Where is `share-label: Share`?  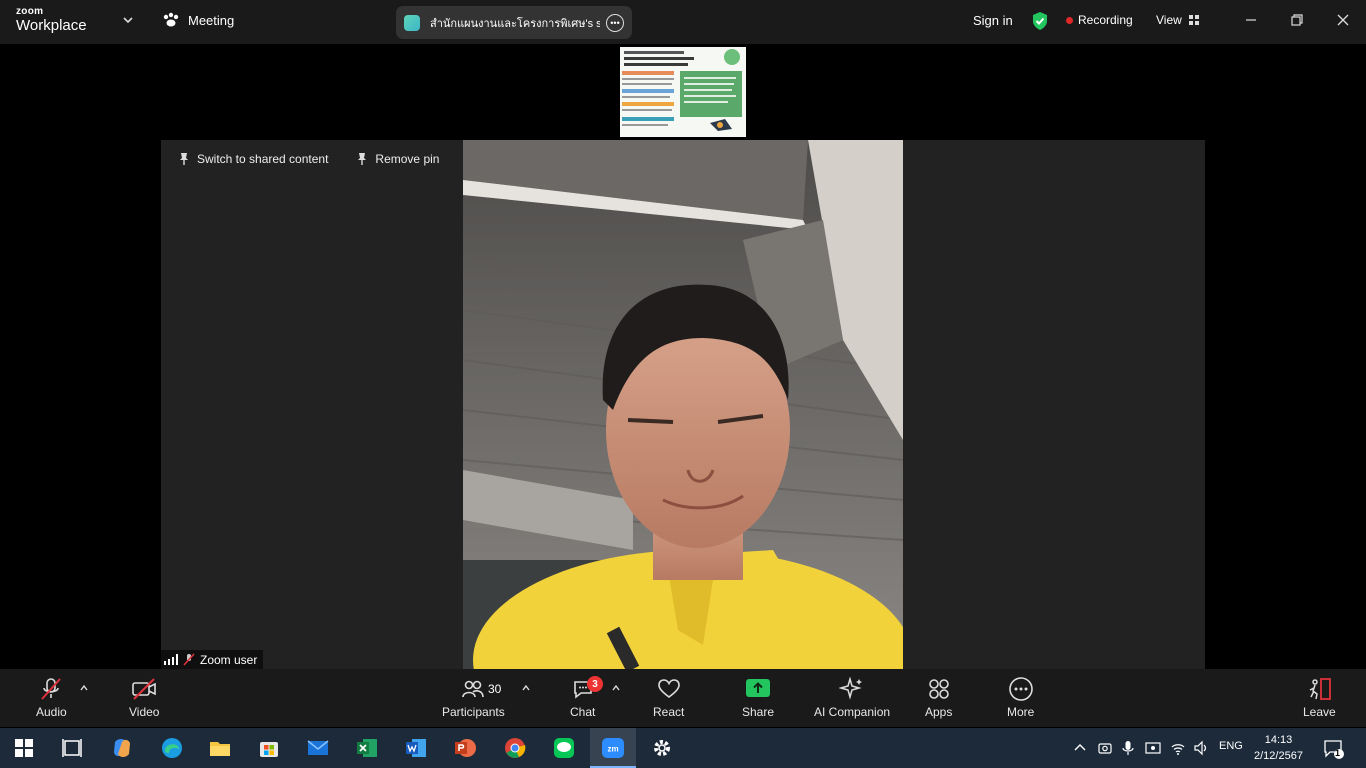 share-label: Share is located at coordinates (758, 712).